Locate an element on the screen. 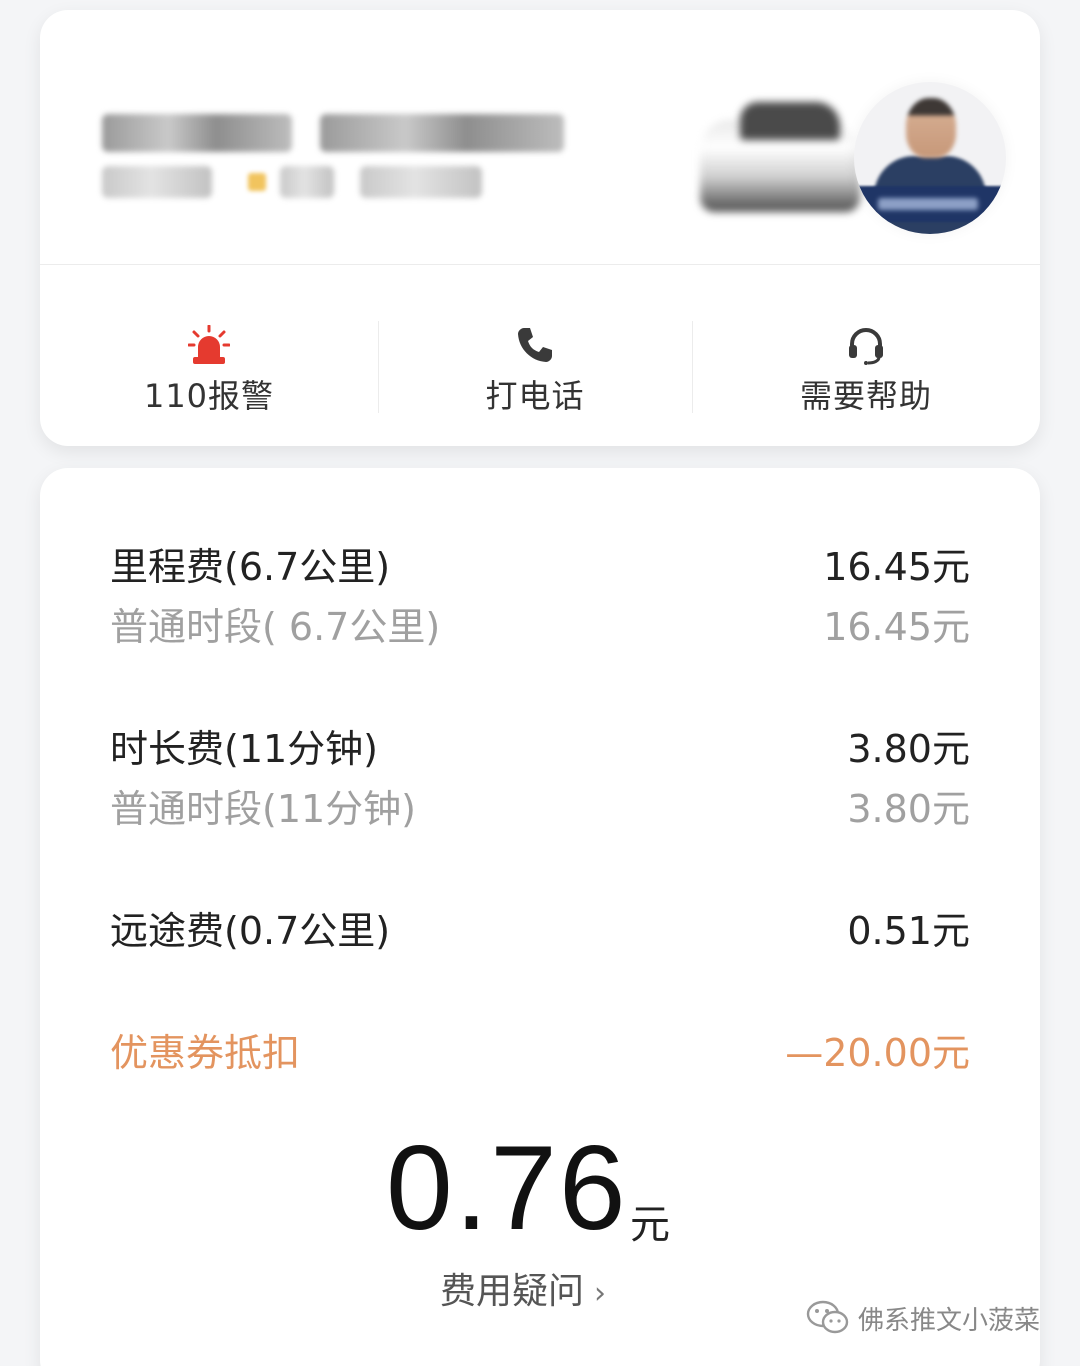 This screenshot has height=1366, width=1080. police-110-button: 110报警 is located at coordinates (209, 355).